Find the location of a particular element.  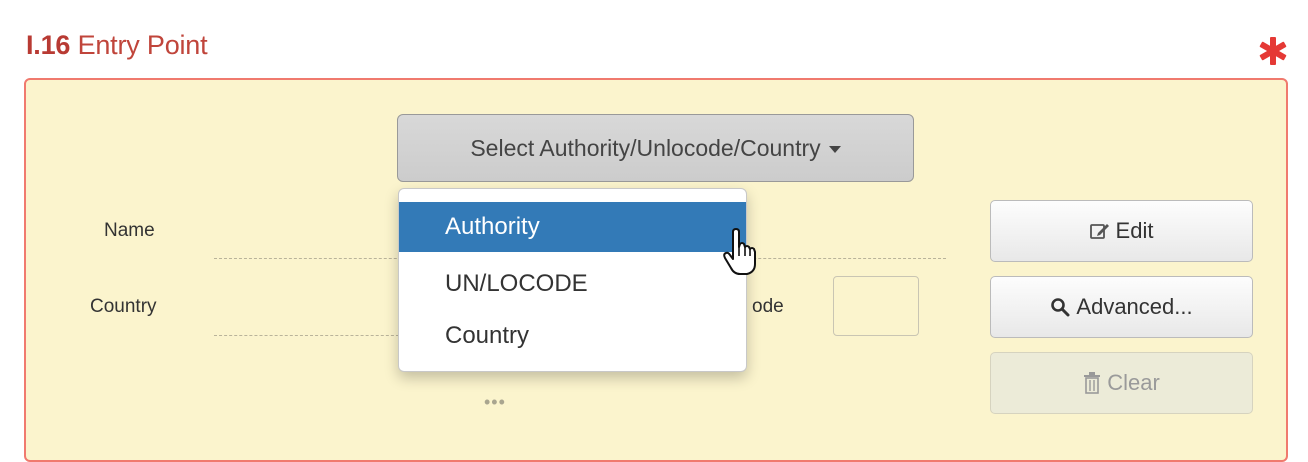

edit-button: Edit is located at coordinates (1121, 231).